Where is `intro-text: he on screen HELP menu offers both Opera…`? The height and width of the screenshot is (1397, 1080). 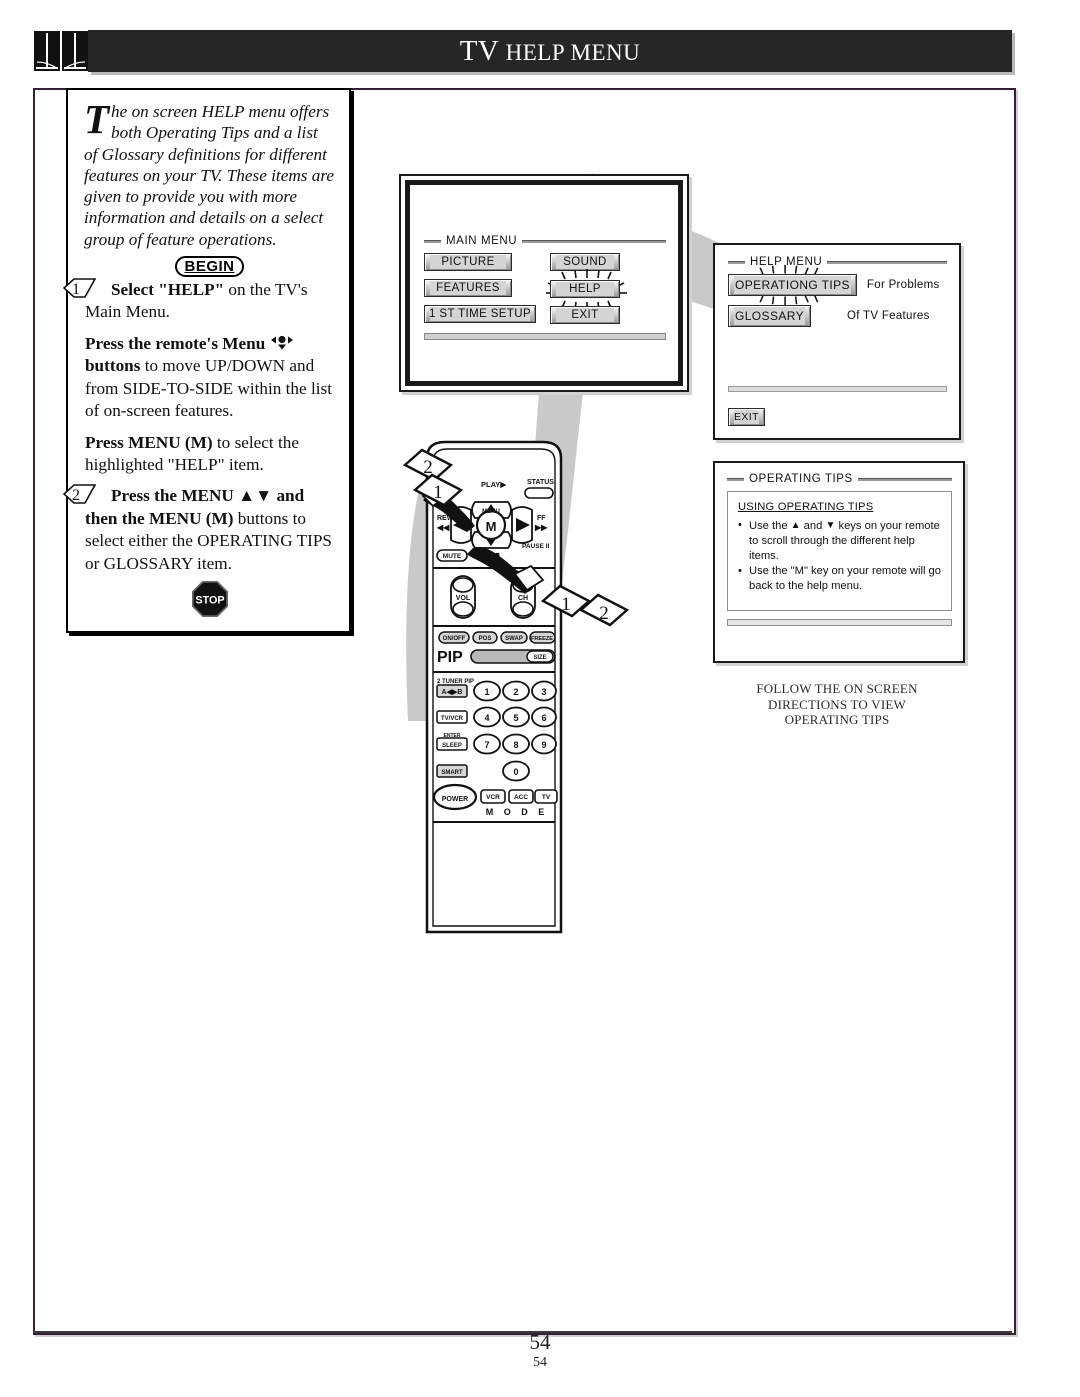 intro-text: he on screen HELP menu offers both Opera… is located at coordinates (209, 175).